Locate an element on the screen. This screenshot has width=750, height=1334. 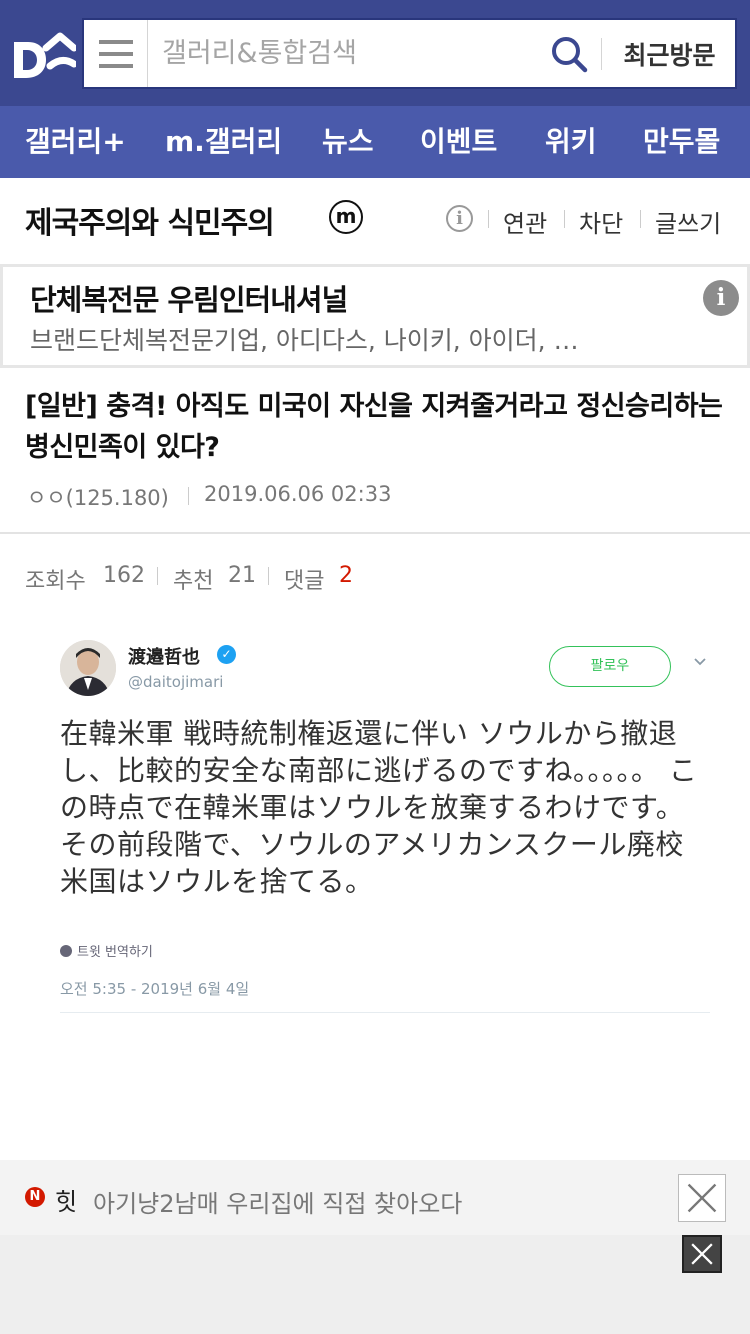
translate-label: 트윗 번역하기 is located at coordinates (115, 952).